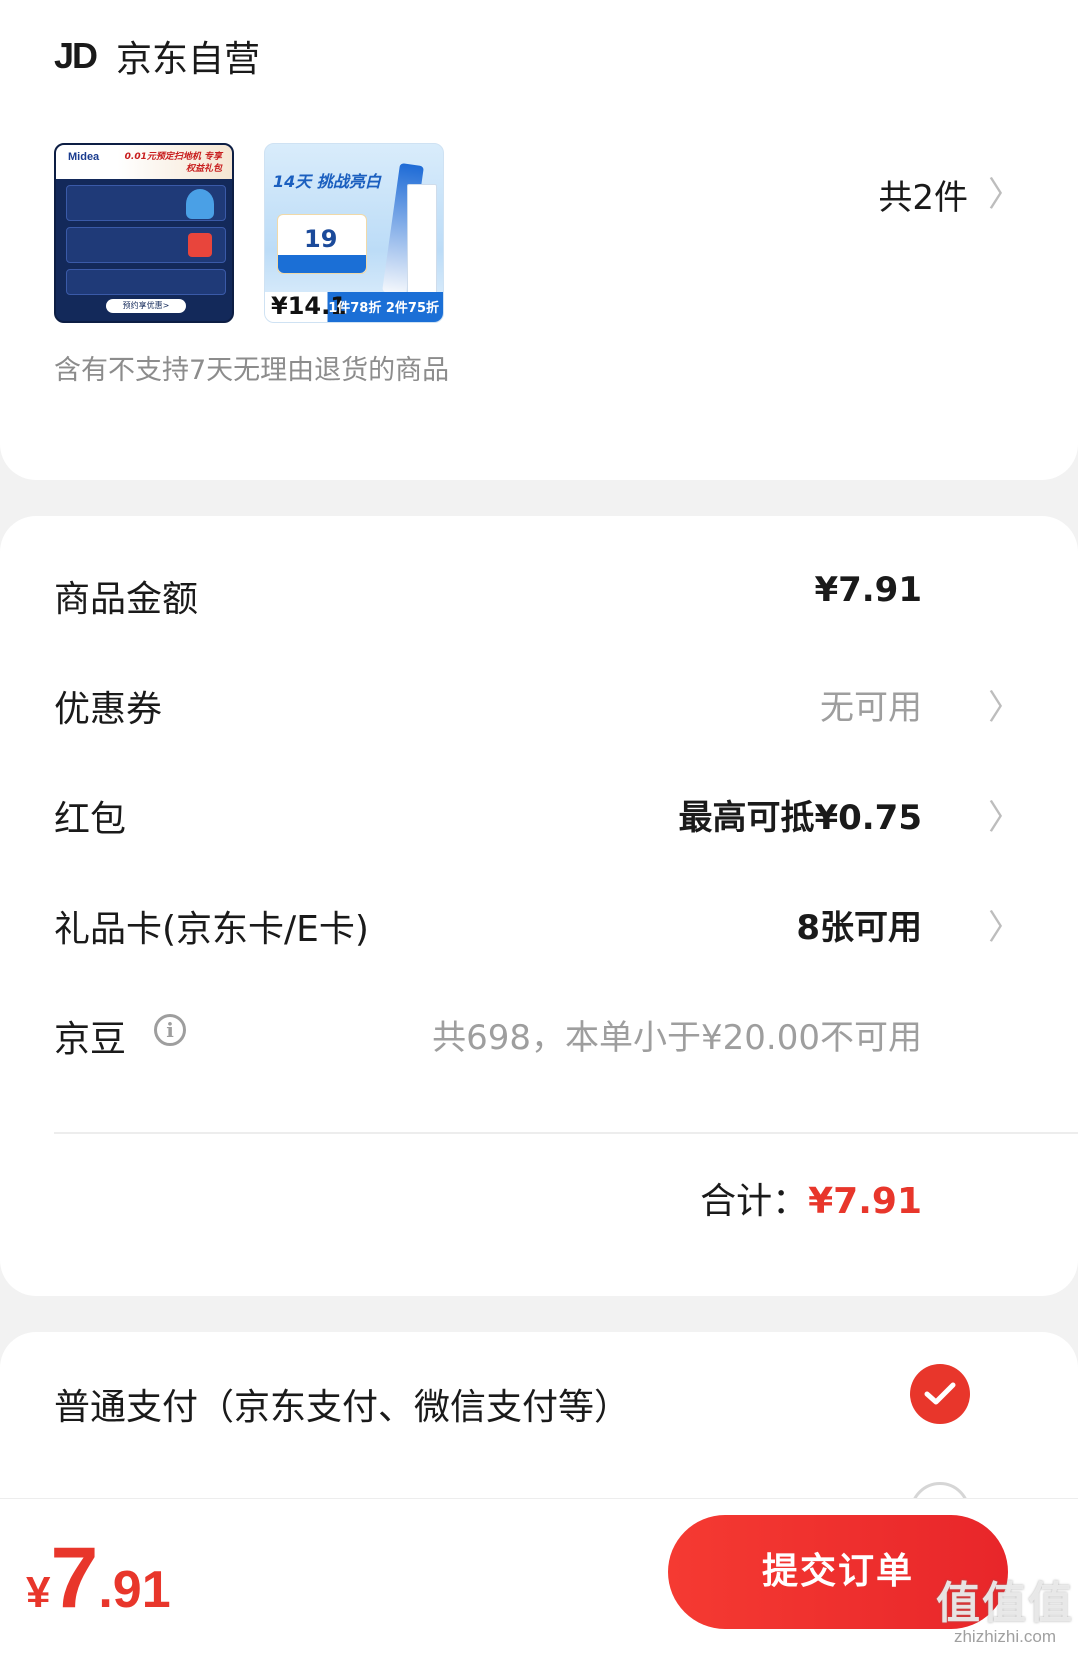 The image size is (1078, 1660). I want to click on shop-header: JD 京东自营, so click(157, 56).